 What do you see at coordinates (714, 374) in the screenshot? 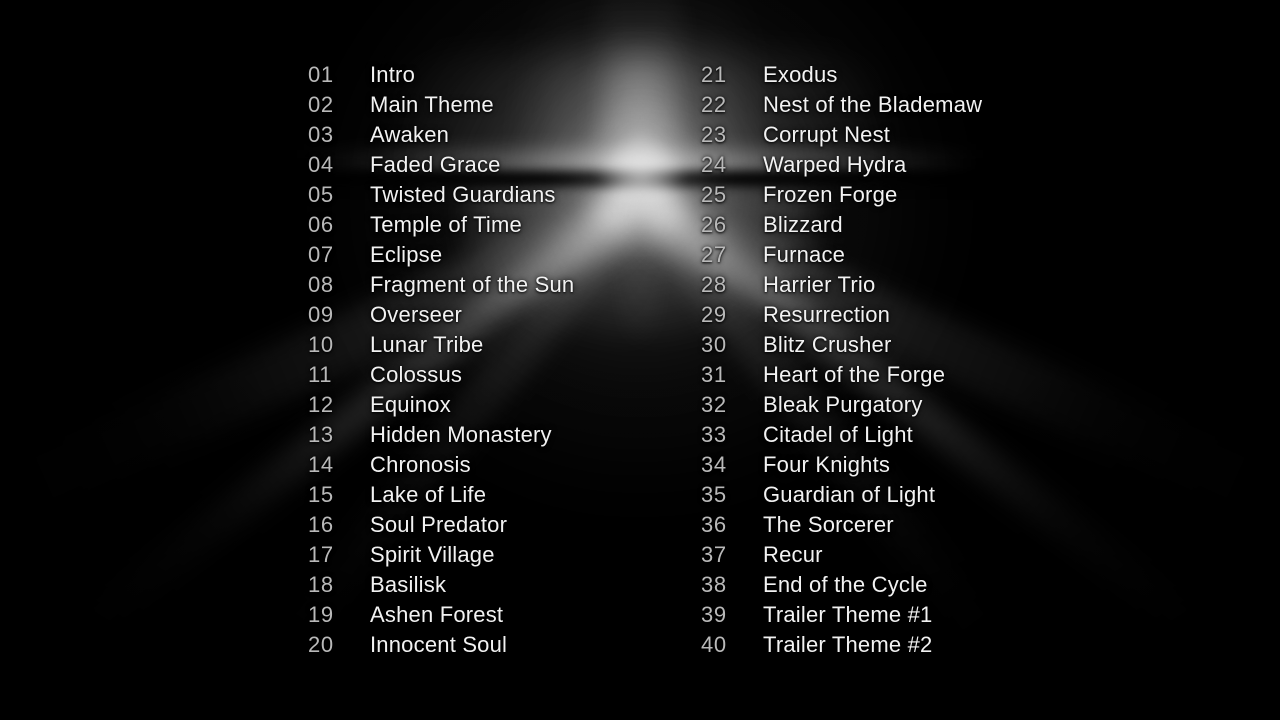
I see `track-number: 31` at bounding box center [714, 374].